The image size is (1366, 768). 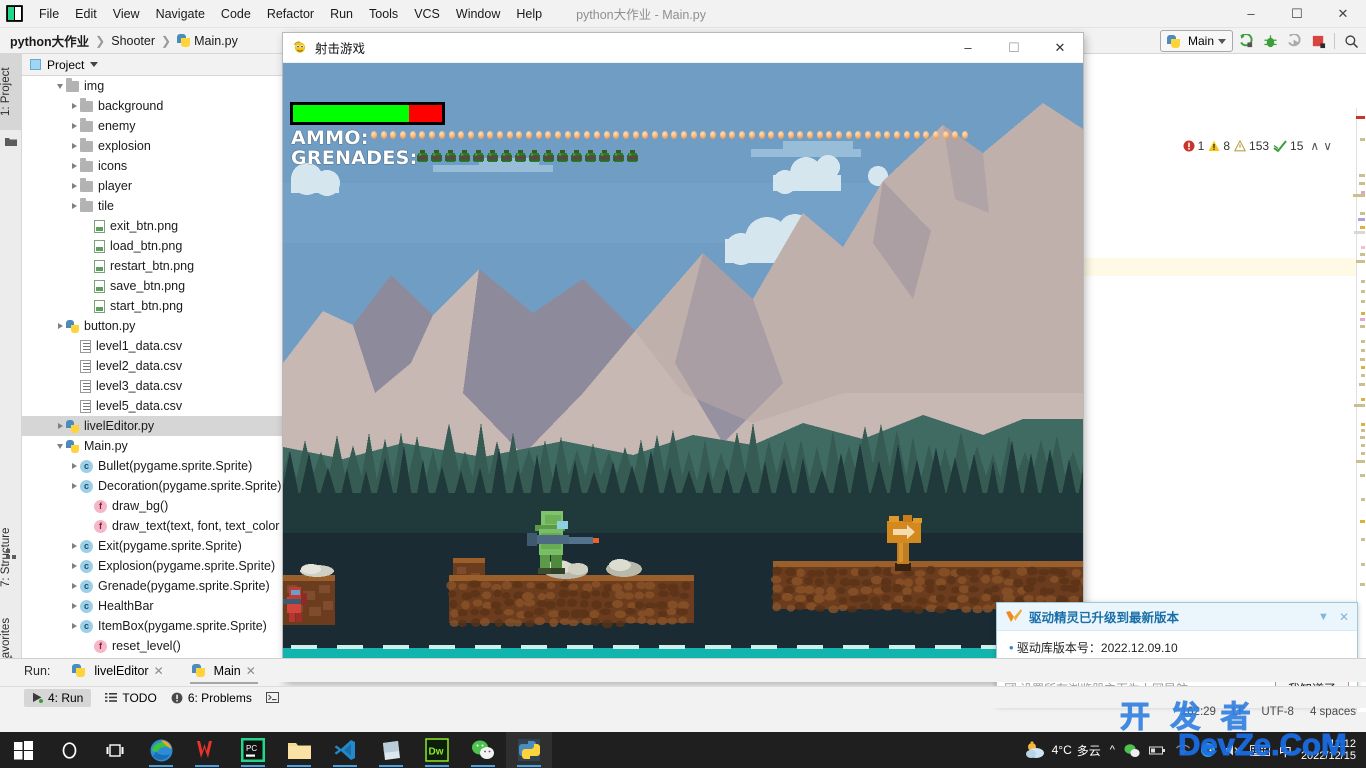 I want to click on status-item-run: 4: Run, so click(x=58, y=697).